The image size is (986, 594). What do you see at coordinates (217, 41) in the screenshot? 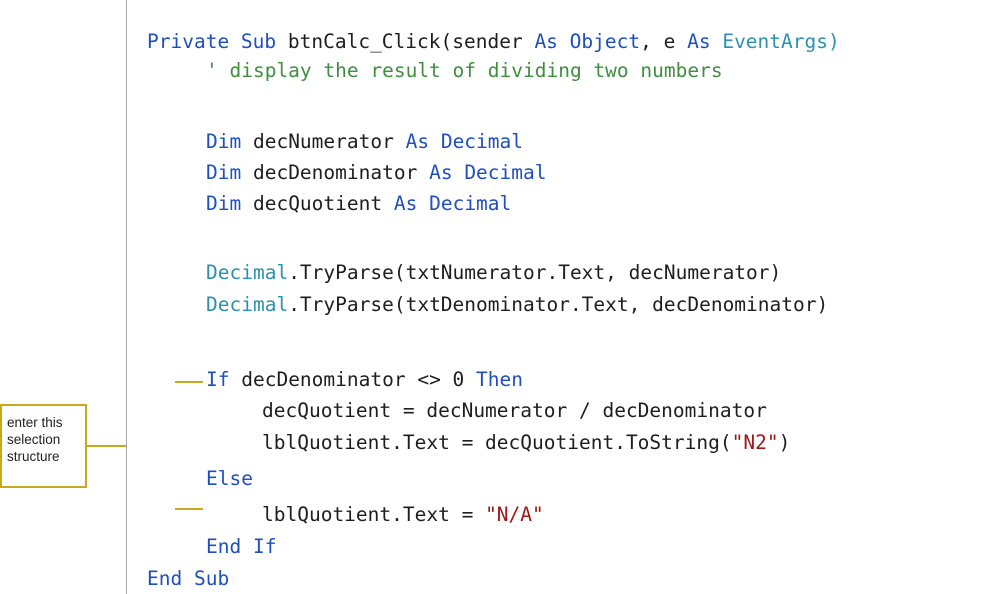
I see `keyword-private-sub: Private Sub` at bounding box center [217, 41].